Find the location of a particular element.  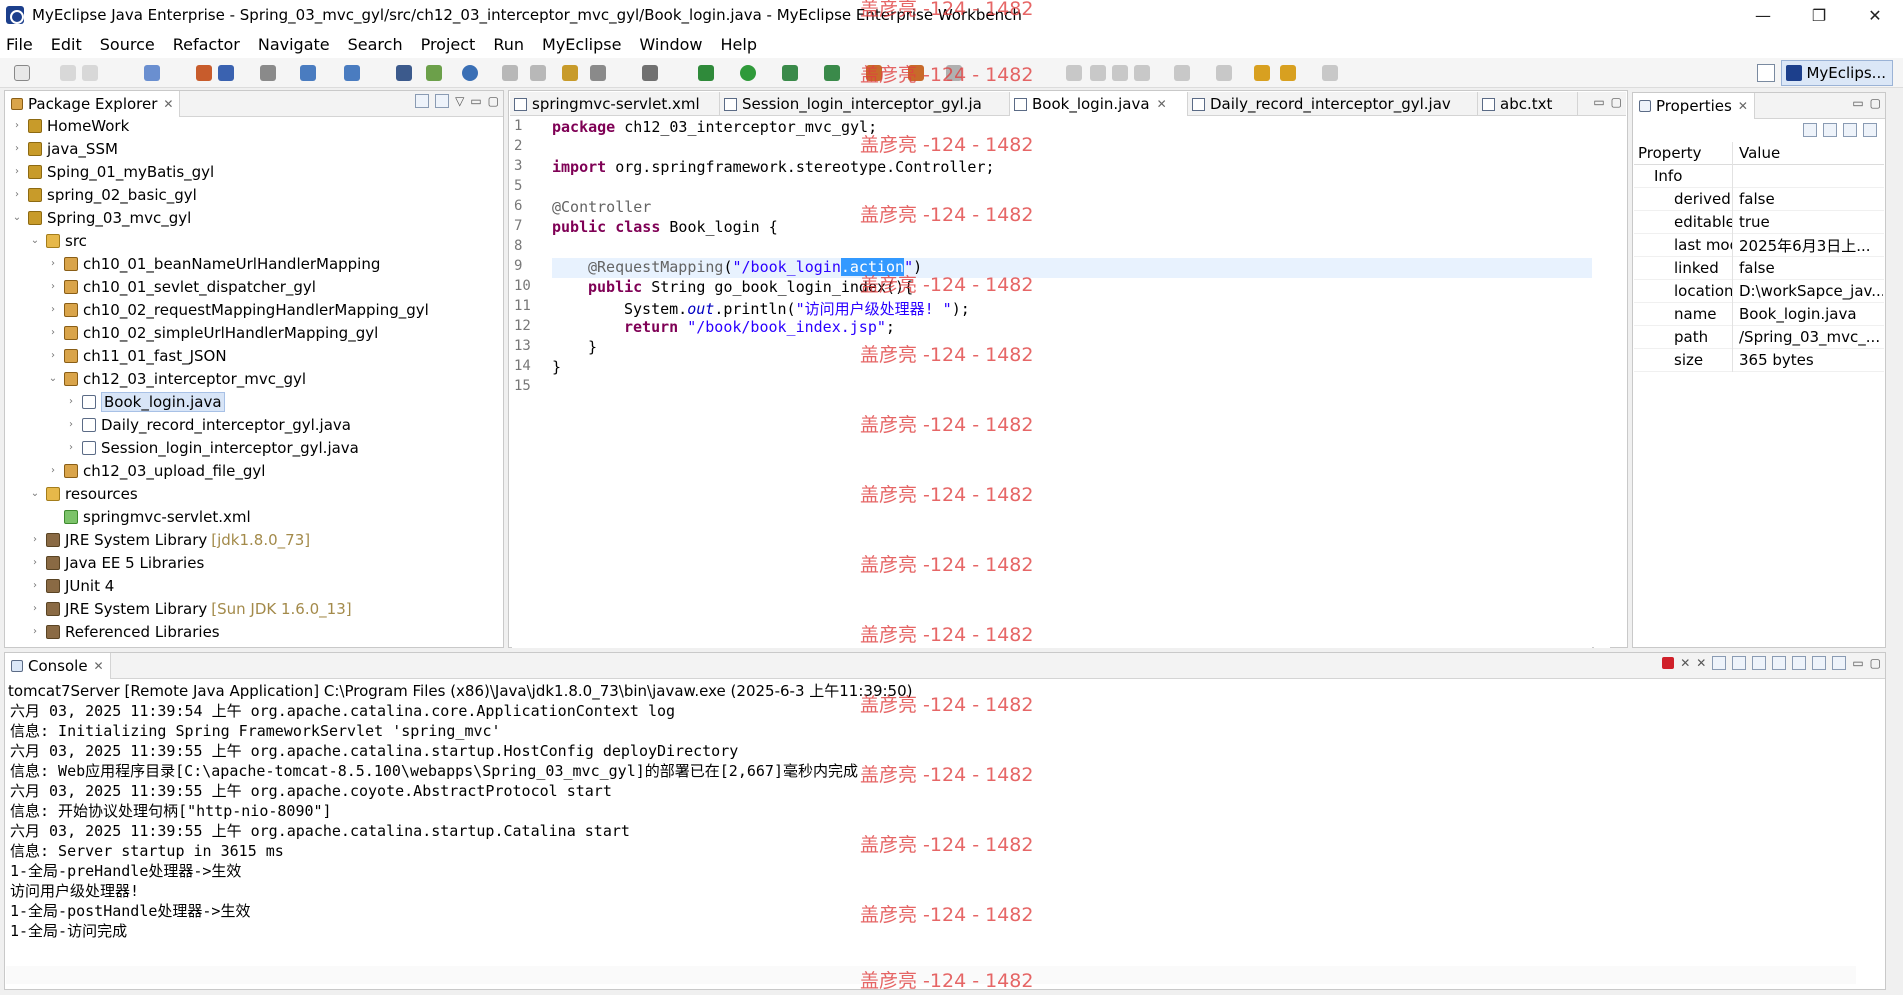

search-icon is located at coordinates (510, 73).